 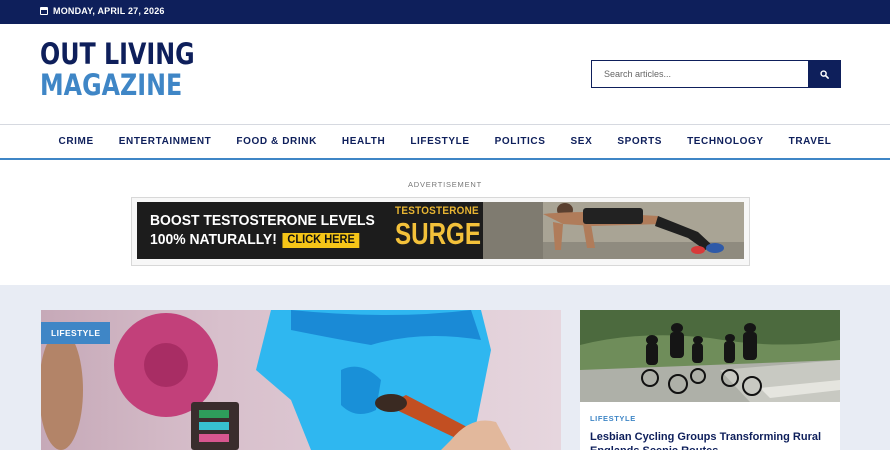 I want to click on site-logo: OUT LIVING MAGAZINE, so click(x=117, y=70).